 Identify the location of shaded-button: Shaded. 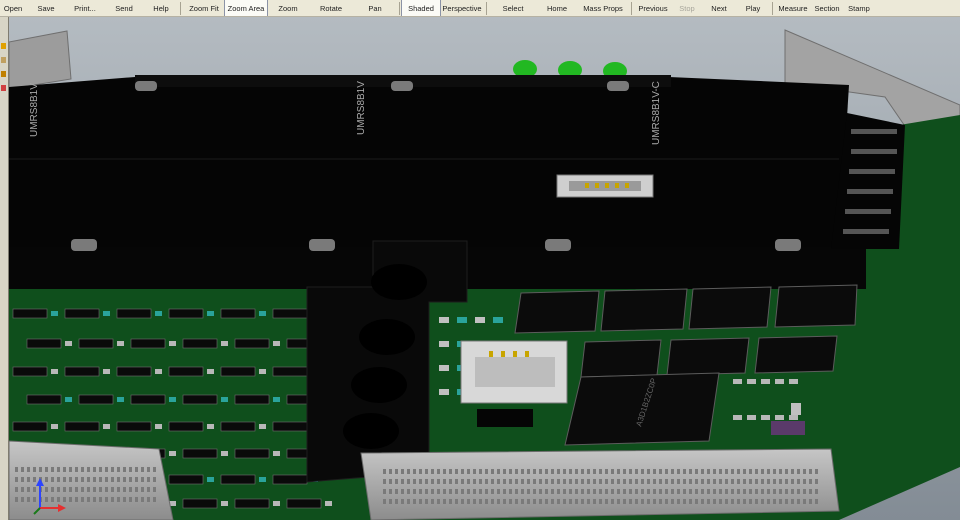
(421, 8).